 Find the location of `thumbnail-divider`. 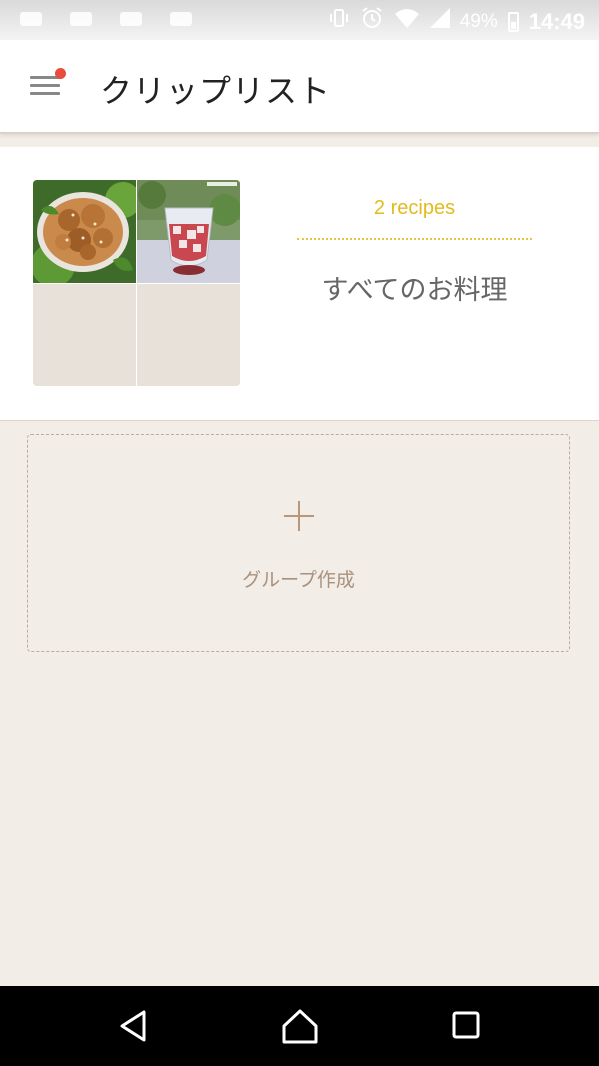

thumbnail-divider is located at coordinates (136, 283).